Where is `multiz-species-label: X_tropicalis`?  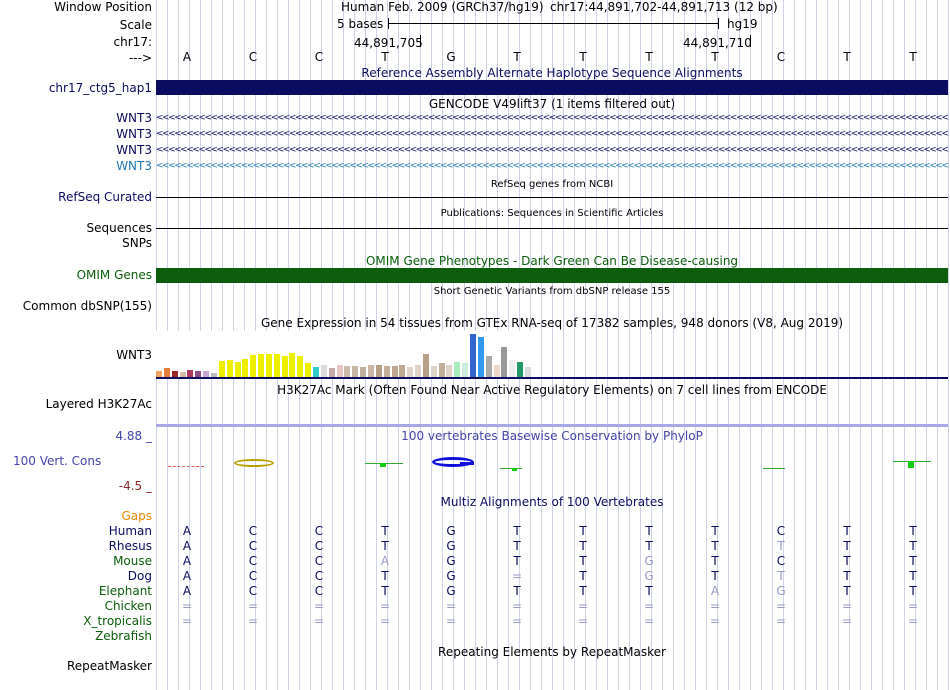
multiz-species-label: X_tropicalis is located at coordinates (118, 621).